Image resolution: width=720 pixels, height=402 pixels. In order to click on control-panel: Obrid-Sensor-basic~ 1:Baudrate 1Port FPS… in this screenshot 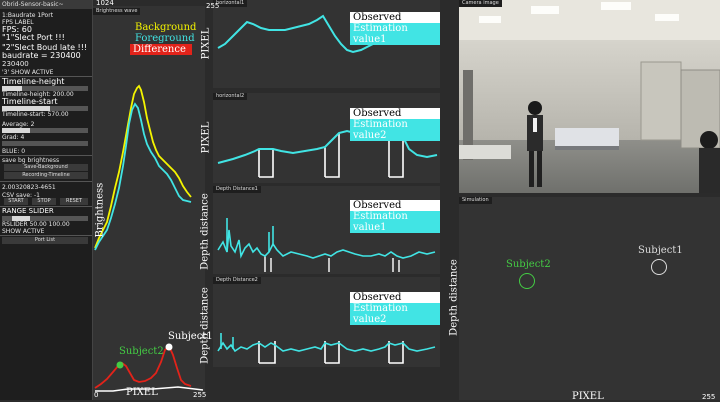, I will do `click(46, 200)`.